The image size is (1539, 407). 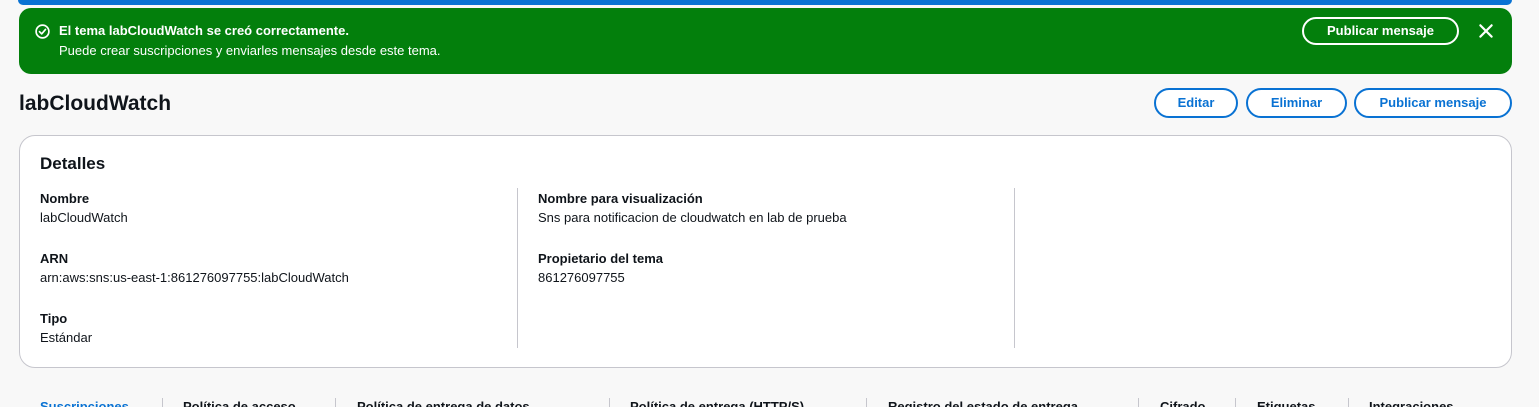 What do you see at coordinates (1433, 103) in the screenshot?
I see `publish-message-button: Publicar mensaje` at bounding box center [1433, 103].